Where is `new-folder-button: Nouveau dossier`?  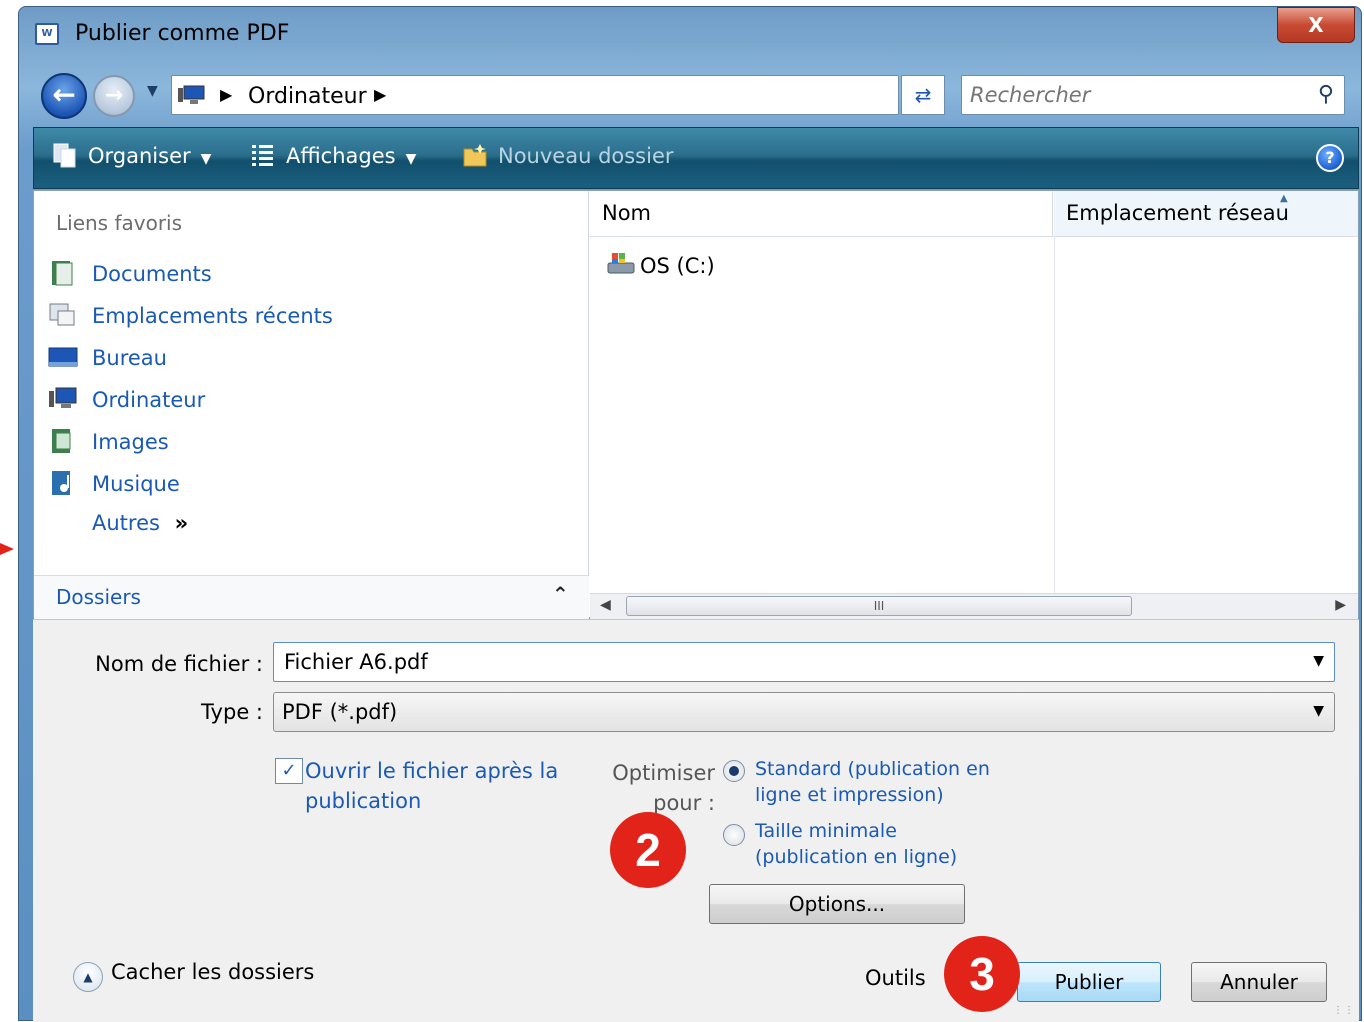 new-folder-button: Nouveau dossier is located at coordinates (568, 155).